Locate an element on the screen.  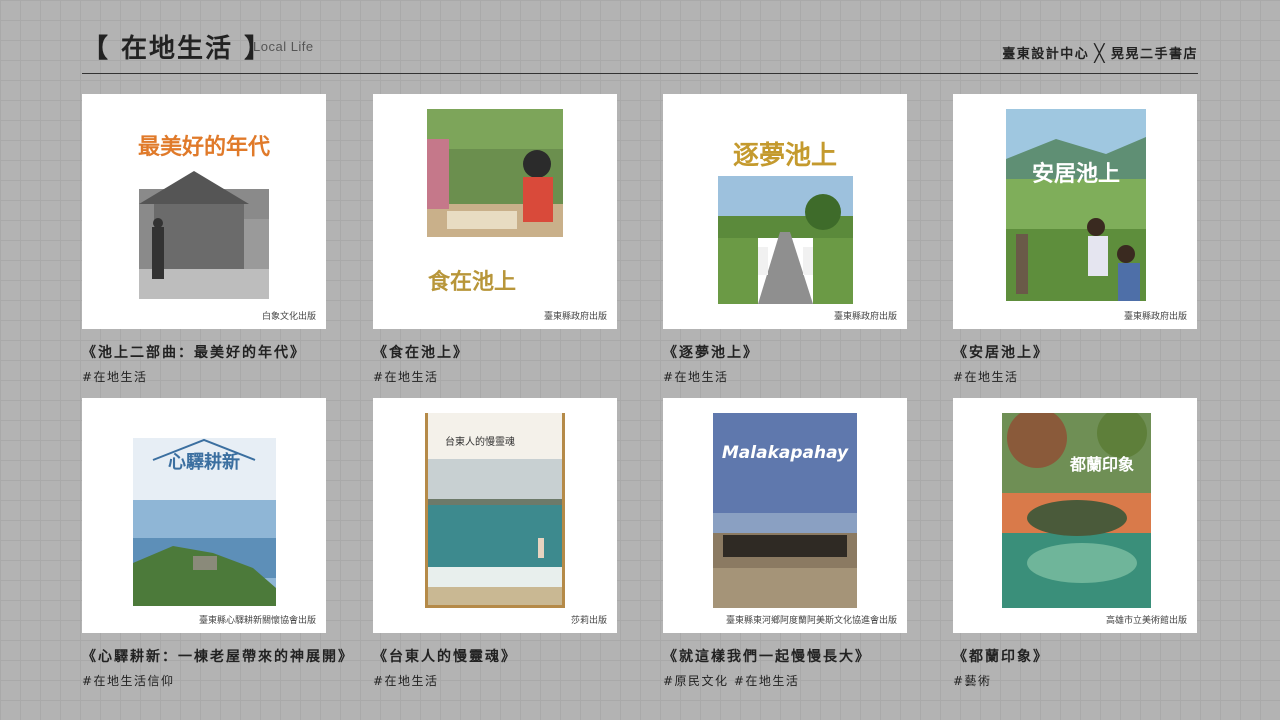
cover-title: 心驛耕新 is located at coordinates (204, 462).